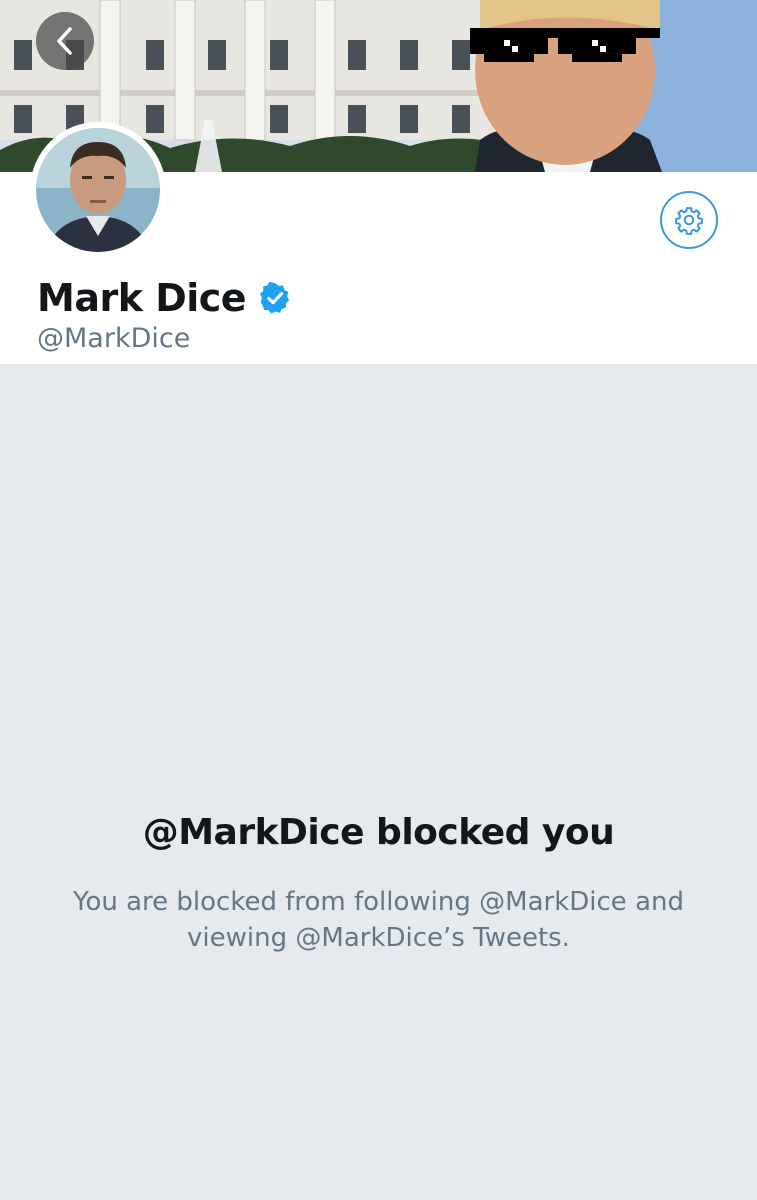  Describe the element at coordinates (378, 832) in the screenshot. I see `blocked-title: @MarkDice blocked you` at that location.